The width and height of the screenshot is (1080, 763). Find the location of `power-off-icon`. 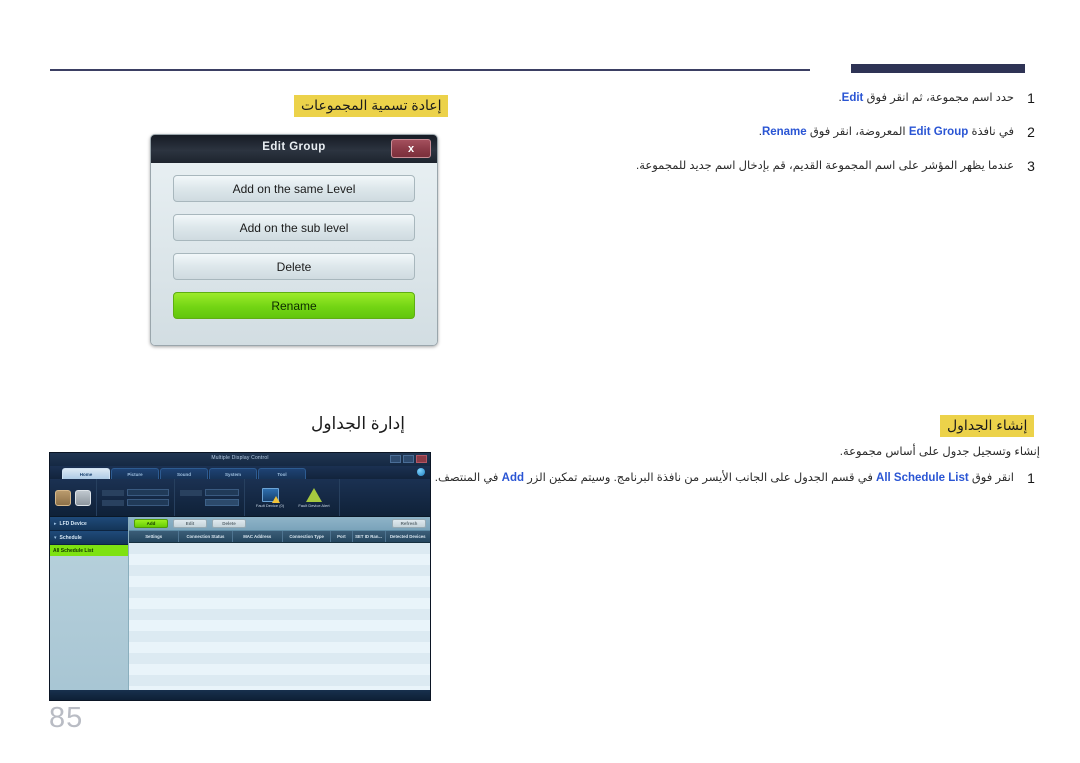

power-off-icon is located at coordinates (83, 497).